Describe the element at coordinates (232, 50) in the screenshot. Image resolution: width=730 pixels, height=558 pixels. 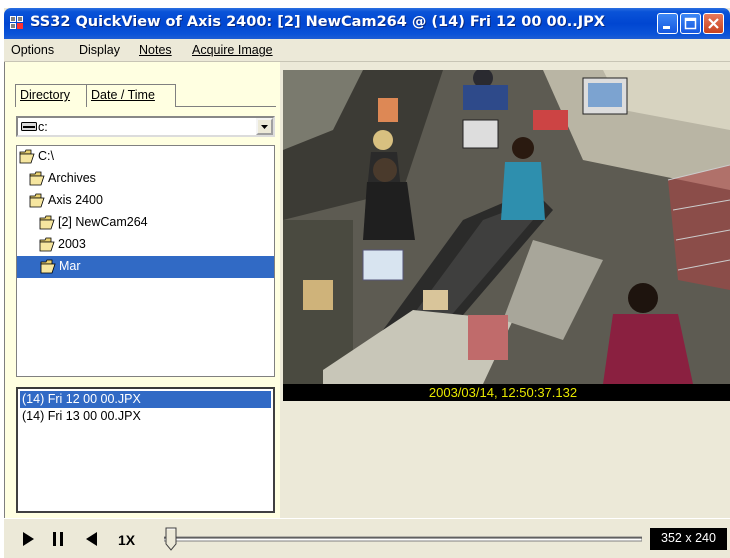
I see `menu-acquire-image: Acquire Image` at that location.